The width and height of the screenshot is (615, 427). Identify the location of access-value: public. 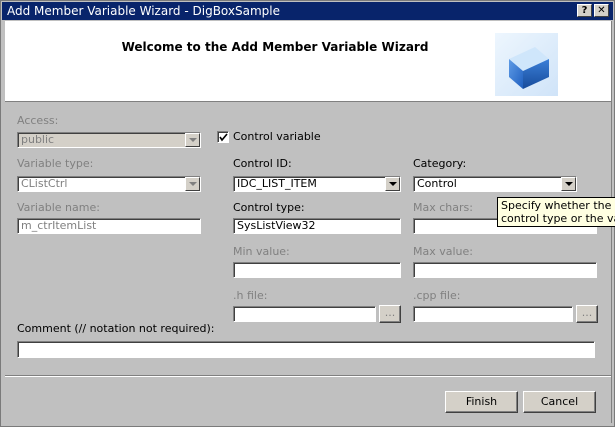
(38, 139).